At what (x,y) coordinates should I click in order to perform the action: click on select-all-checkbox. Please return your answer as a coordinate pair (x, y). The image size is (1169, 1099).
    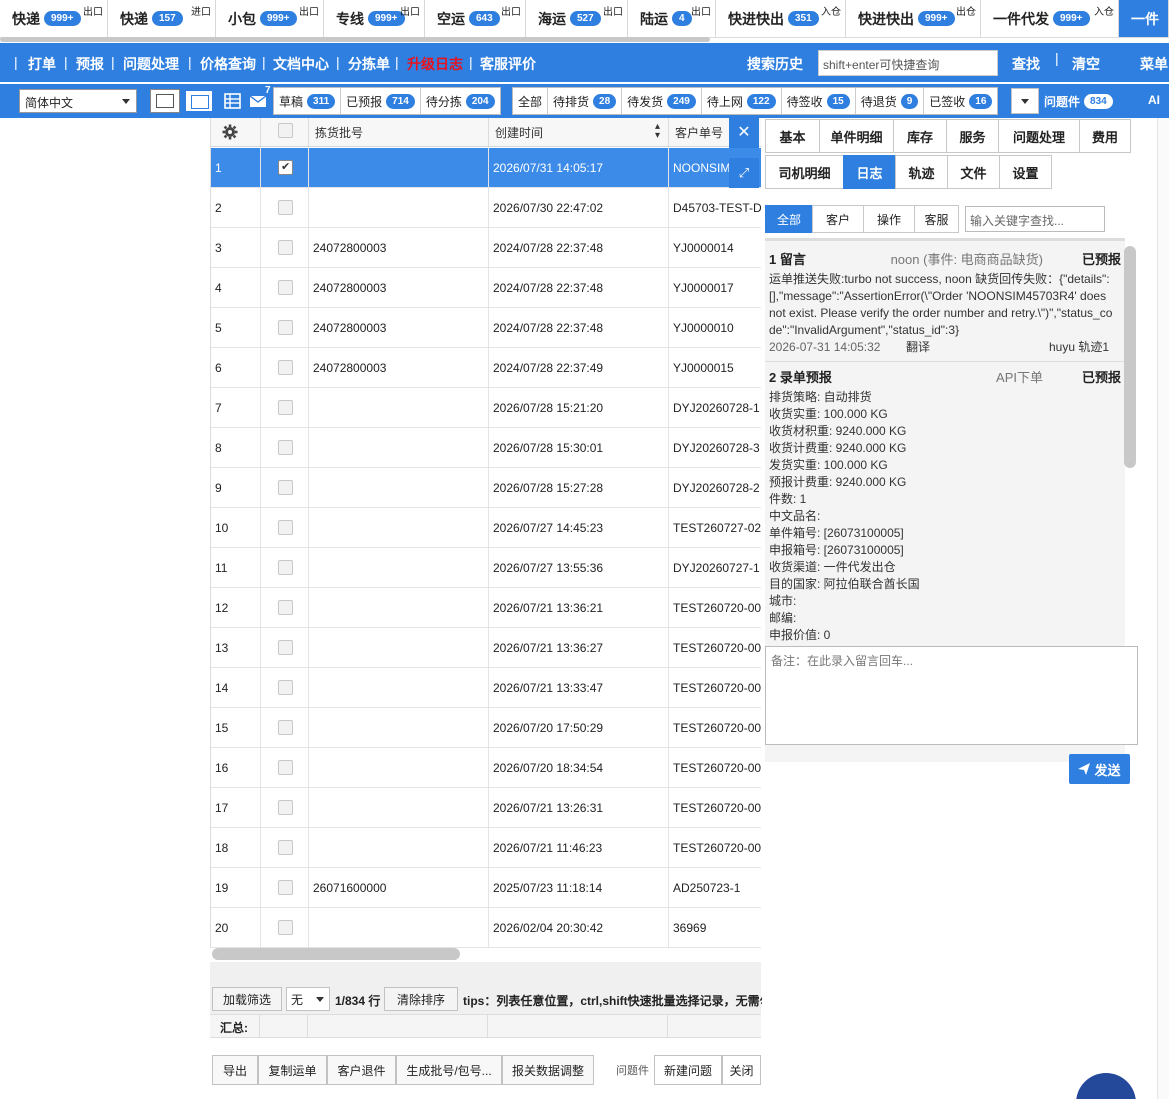
    Looking at the image, I should click on (285, 130).